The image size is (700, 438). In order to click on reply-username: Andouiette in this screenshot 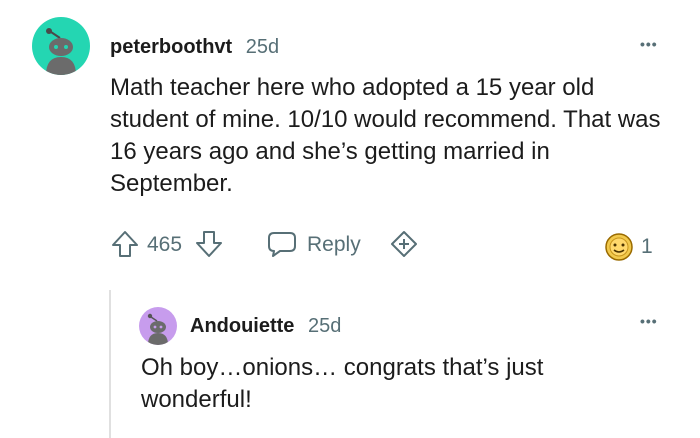, I will do `click(242, 326)`.